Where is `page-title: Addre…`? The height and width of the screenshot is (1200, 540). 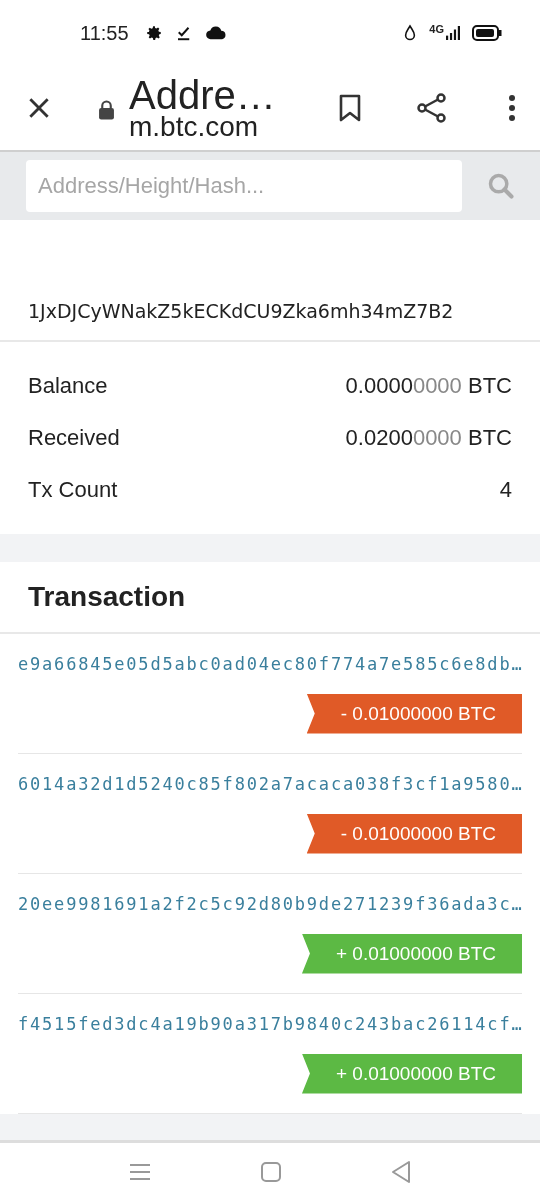
page-title: Addre… is located at coordinates (203, 95).